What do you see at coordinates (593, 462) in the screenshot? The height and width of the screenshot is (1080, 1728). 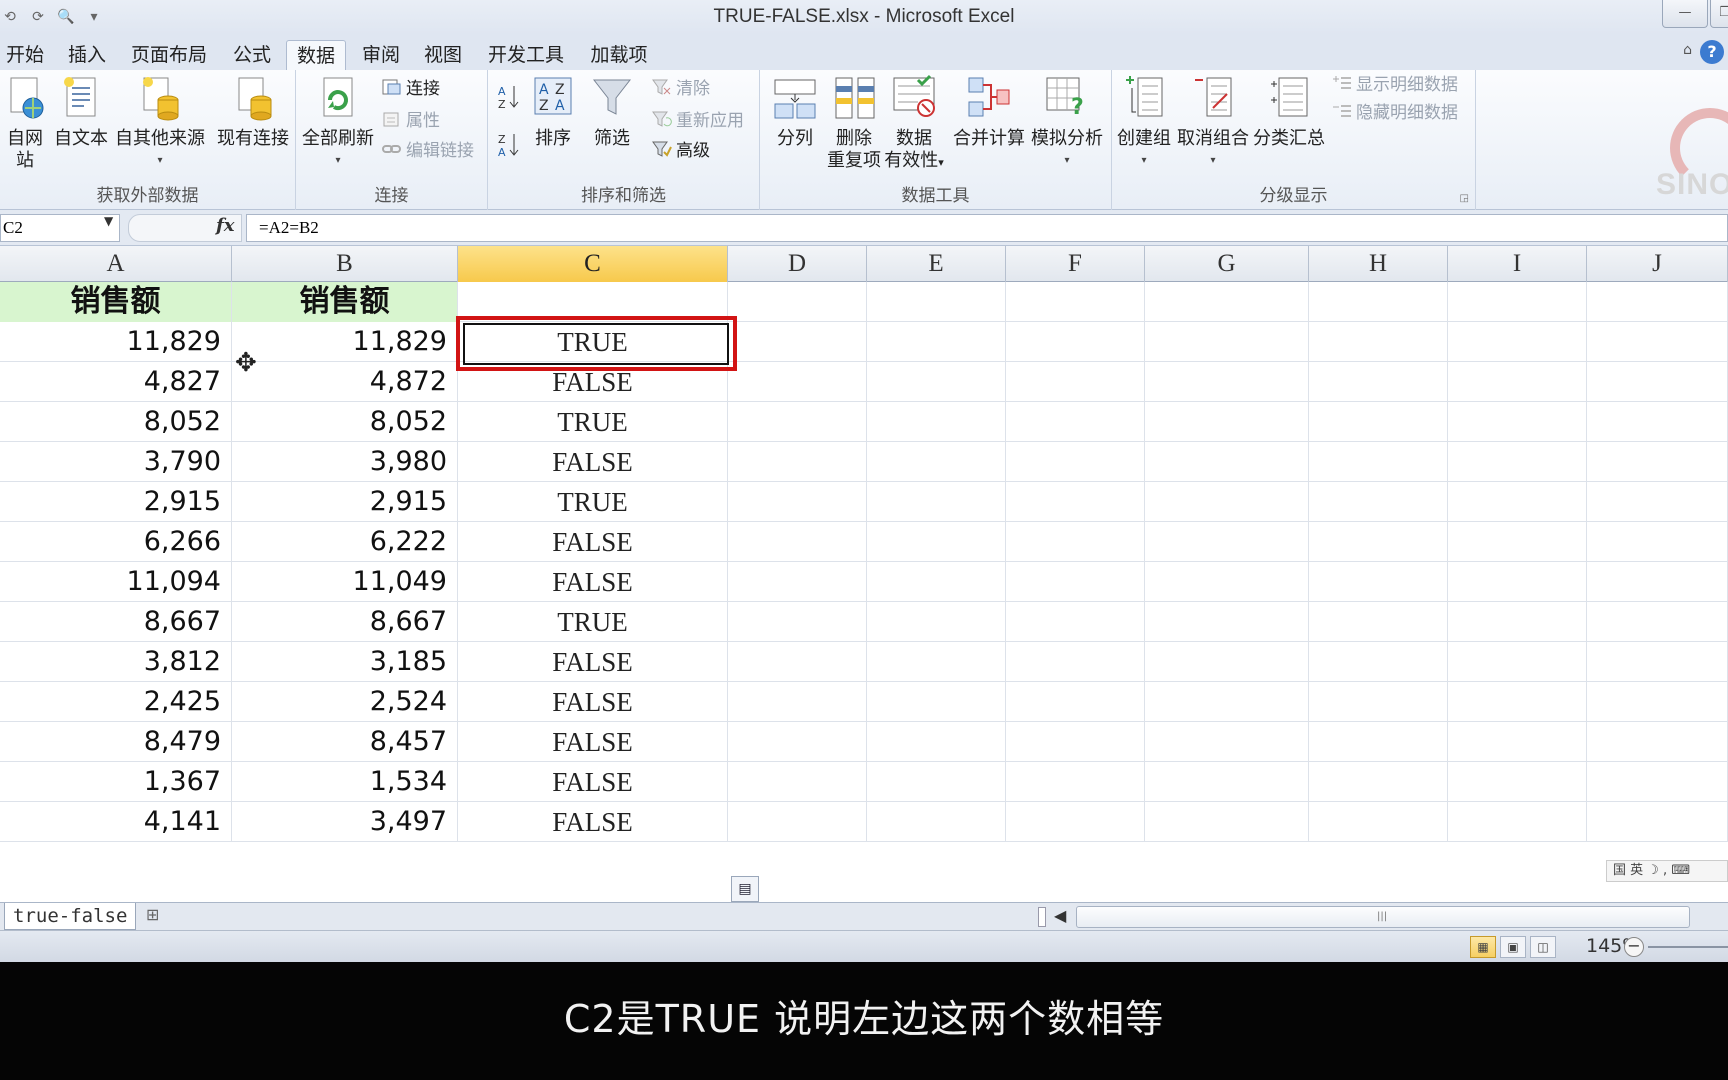 I see `cell-c5: FALSE` at bounding box center [593, 462].